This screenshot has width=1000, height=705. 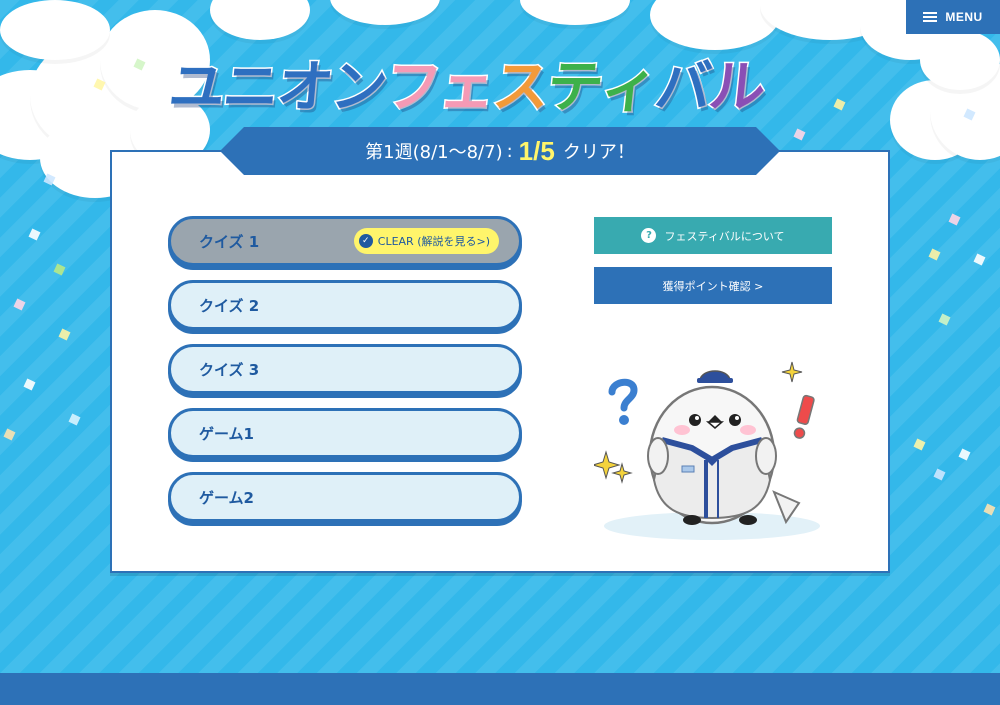 What do you see at coordinates (964, 17) in the screenshot?
I see `menu-label: MENU` at bounding box center [964, 17].